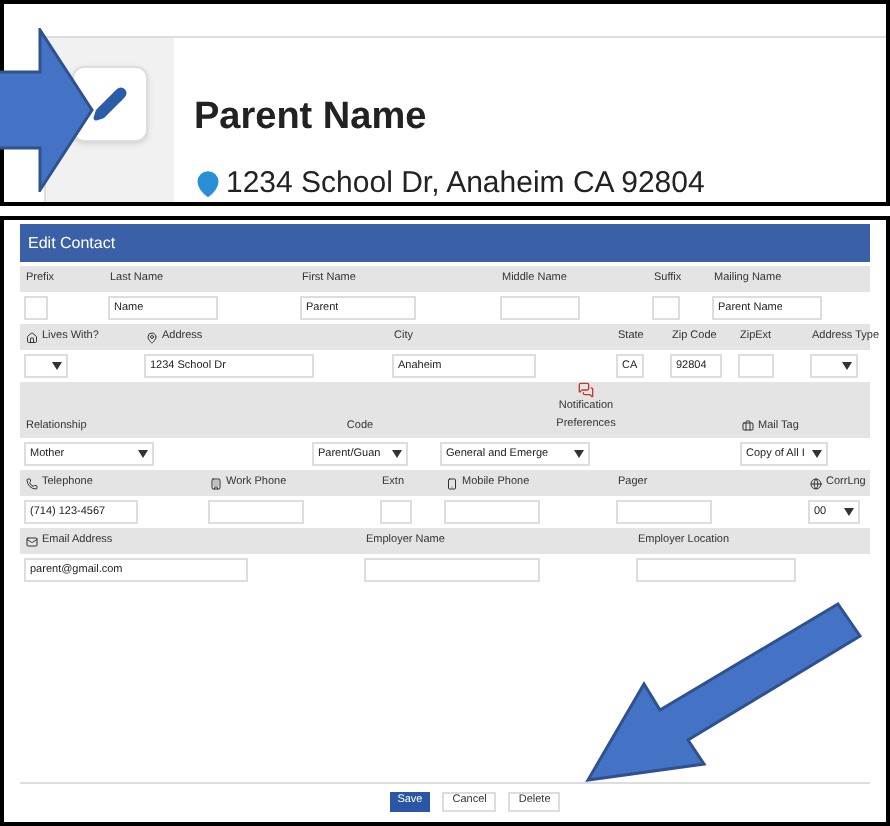 The image size is (890, 826). I want to click on contact-name: Parent Name, so click(311, 118).